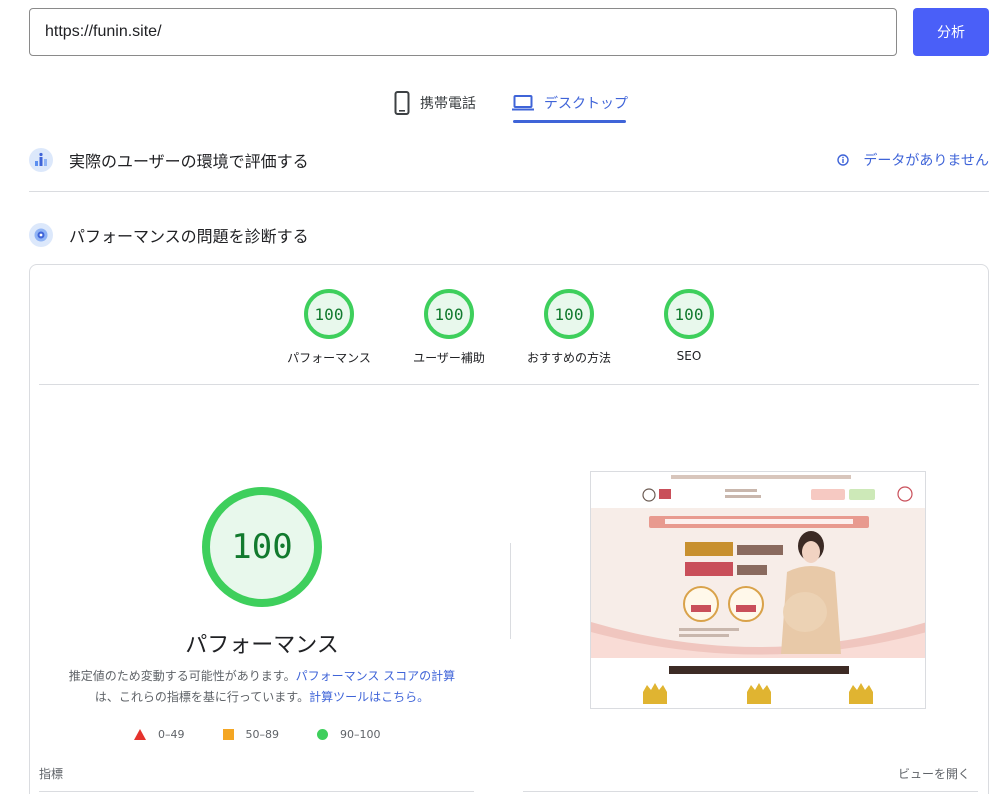 The image size is (1001, 794). Describe the element at coordinates (463, 32) in the screenshot. I see `url-input` at that location.